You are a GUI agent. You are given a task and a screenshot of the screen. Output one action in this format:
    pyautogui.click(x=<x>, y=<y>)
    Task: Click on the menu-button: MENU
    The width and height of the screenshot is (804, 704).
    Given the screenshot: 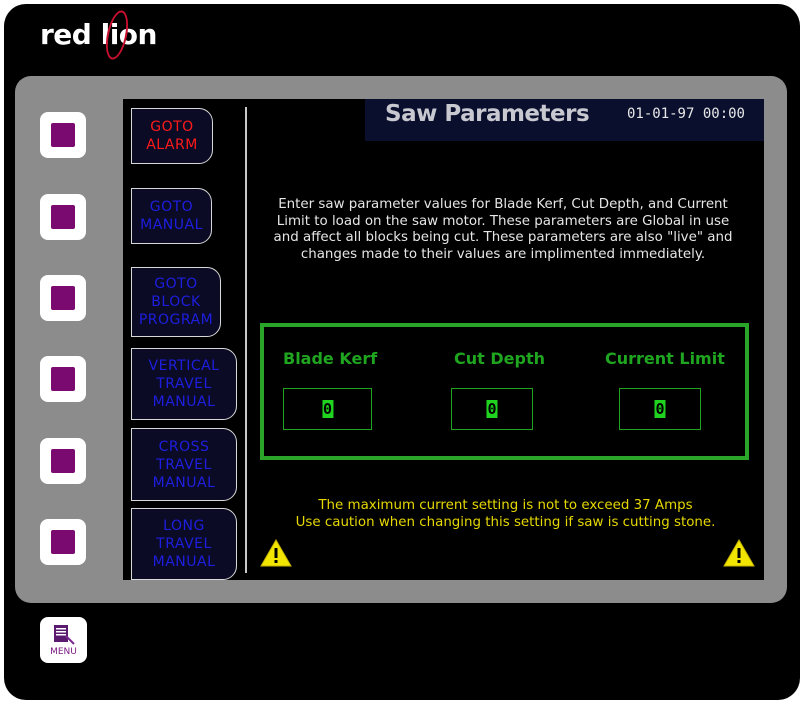 What is the action you would take?
    pyautogui.click(x=63, y=640)
    